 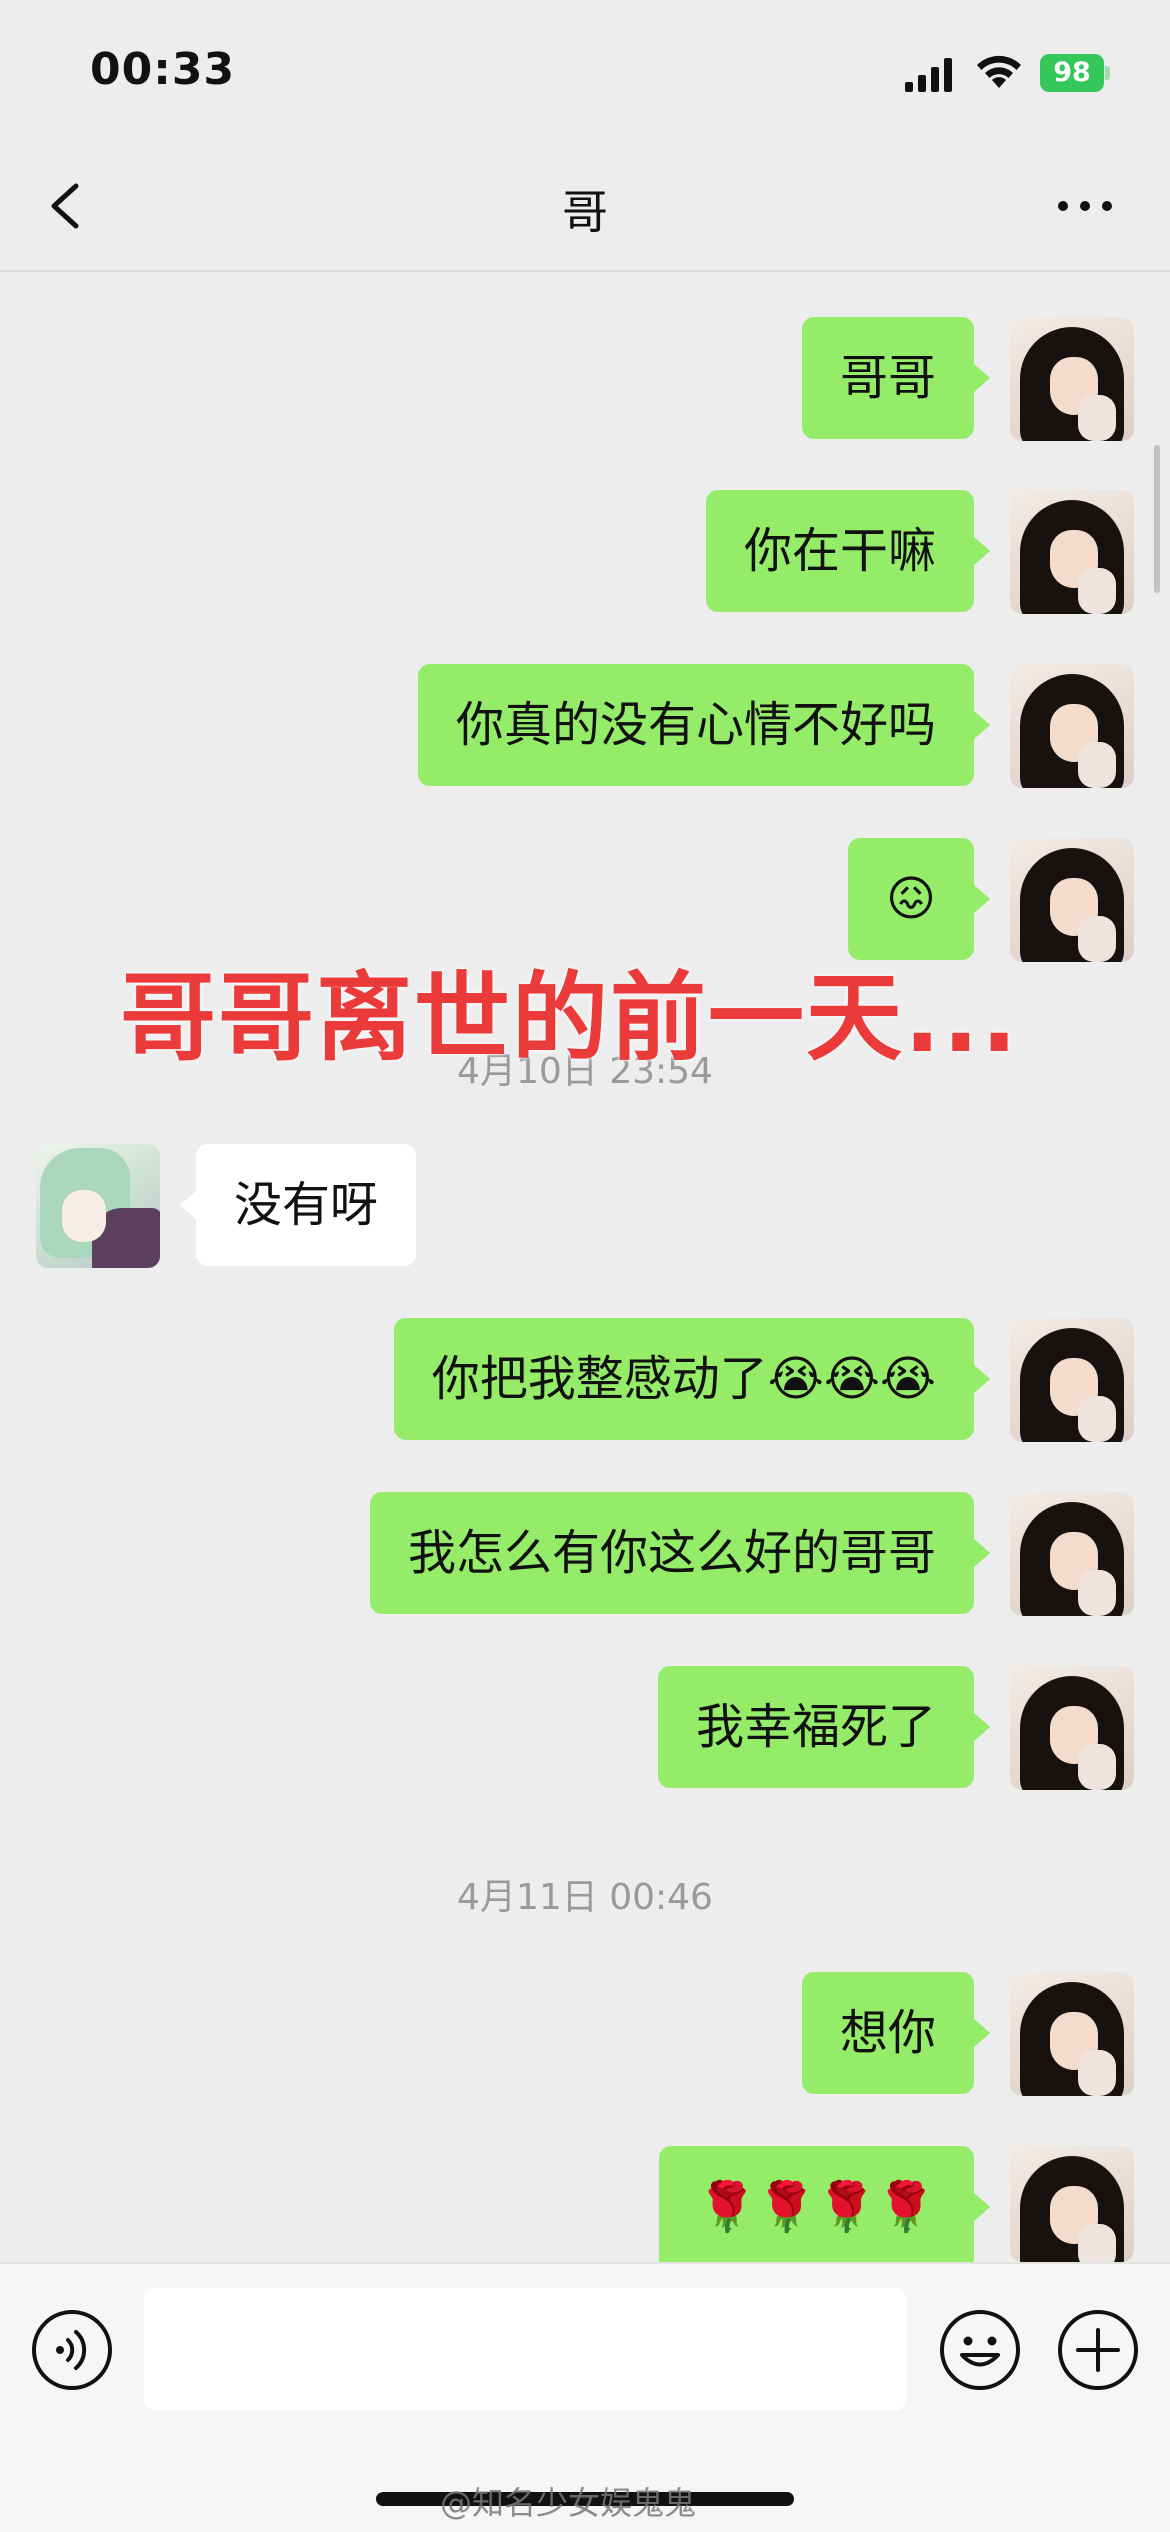 What do you see at coordinates (896, 378) in the screenshot?
I see `message-bubble-sent: 哥哥` at bounding box center [896, 378].